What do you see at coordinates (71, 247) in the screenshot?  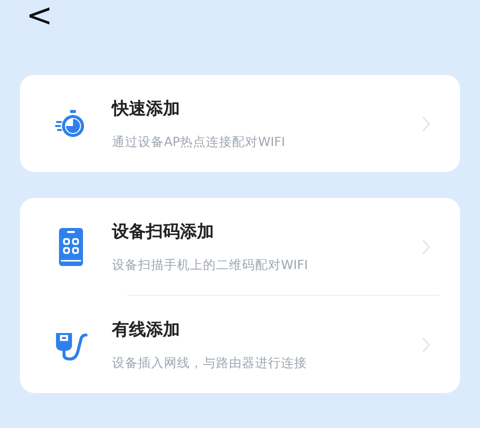 I see `phone-qr-icon` at bounding box center [71, 247].